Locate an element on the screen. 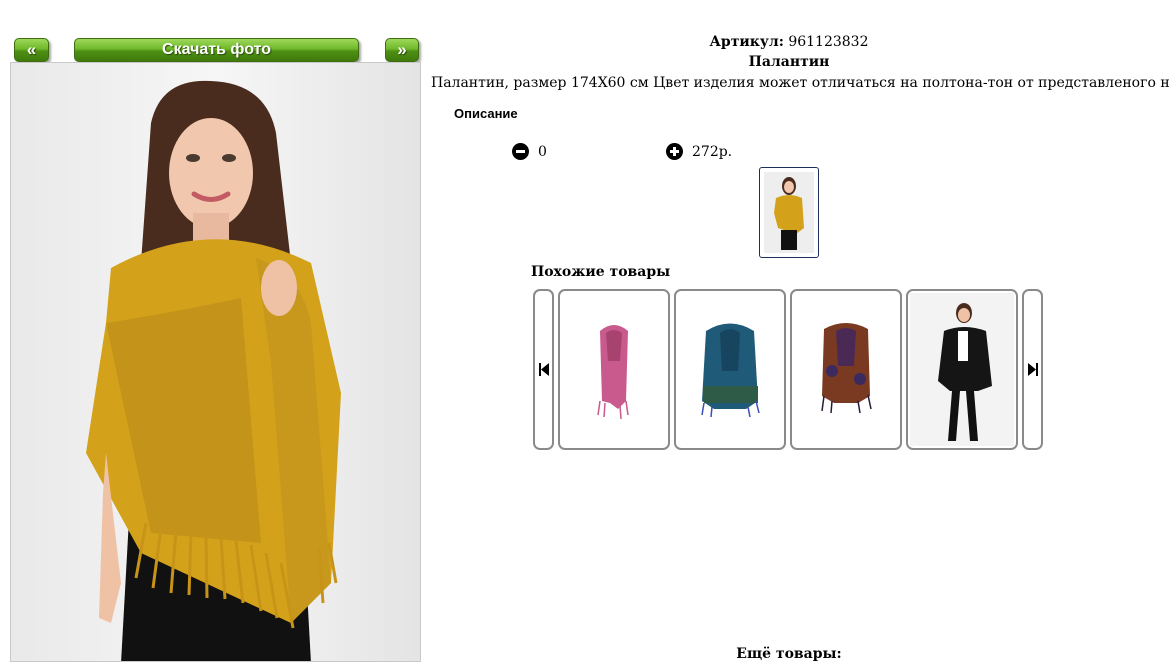 The height and width of the screenshot is (662, 1169). sku-line: Артикул: 961123832 is located at coordinates (789, 42).